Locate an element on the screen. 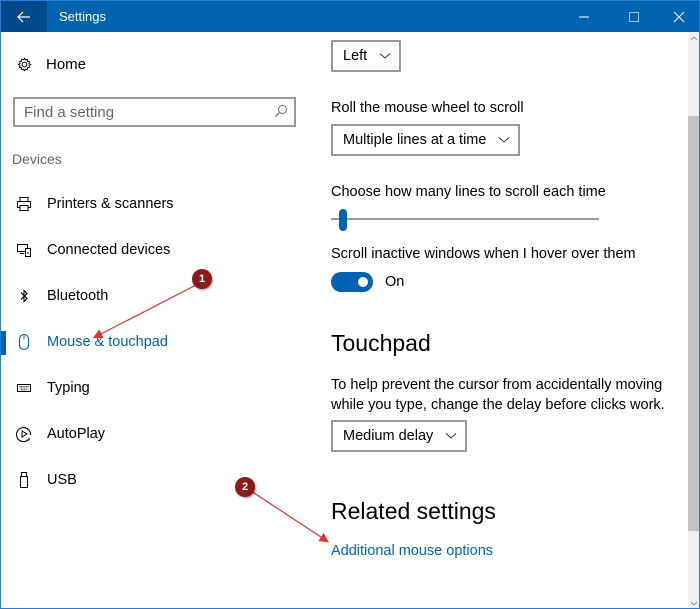 This screenshot has width=700, height=609. scroll-up-button is located at coordinates (693, 38).